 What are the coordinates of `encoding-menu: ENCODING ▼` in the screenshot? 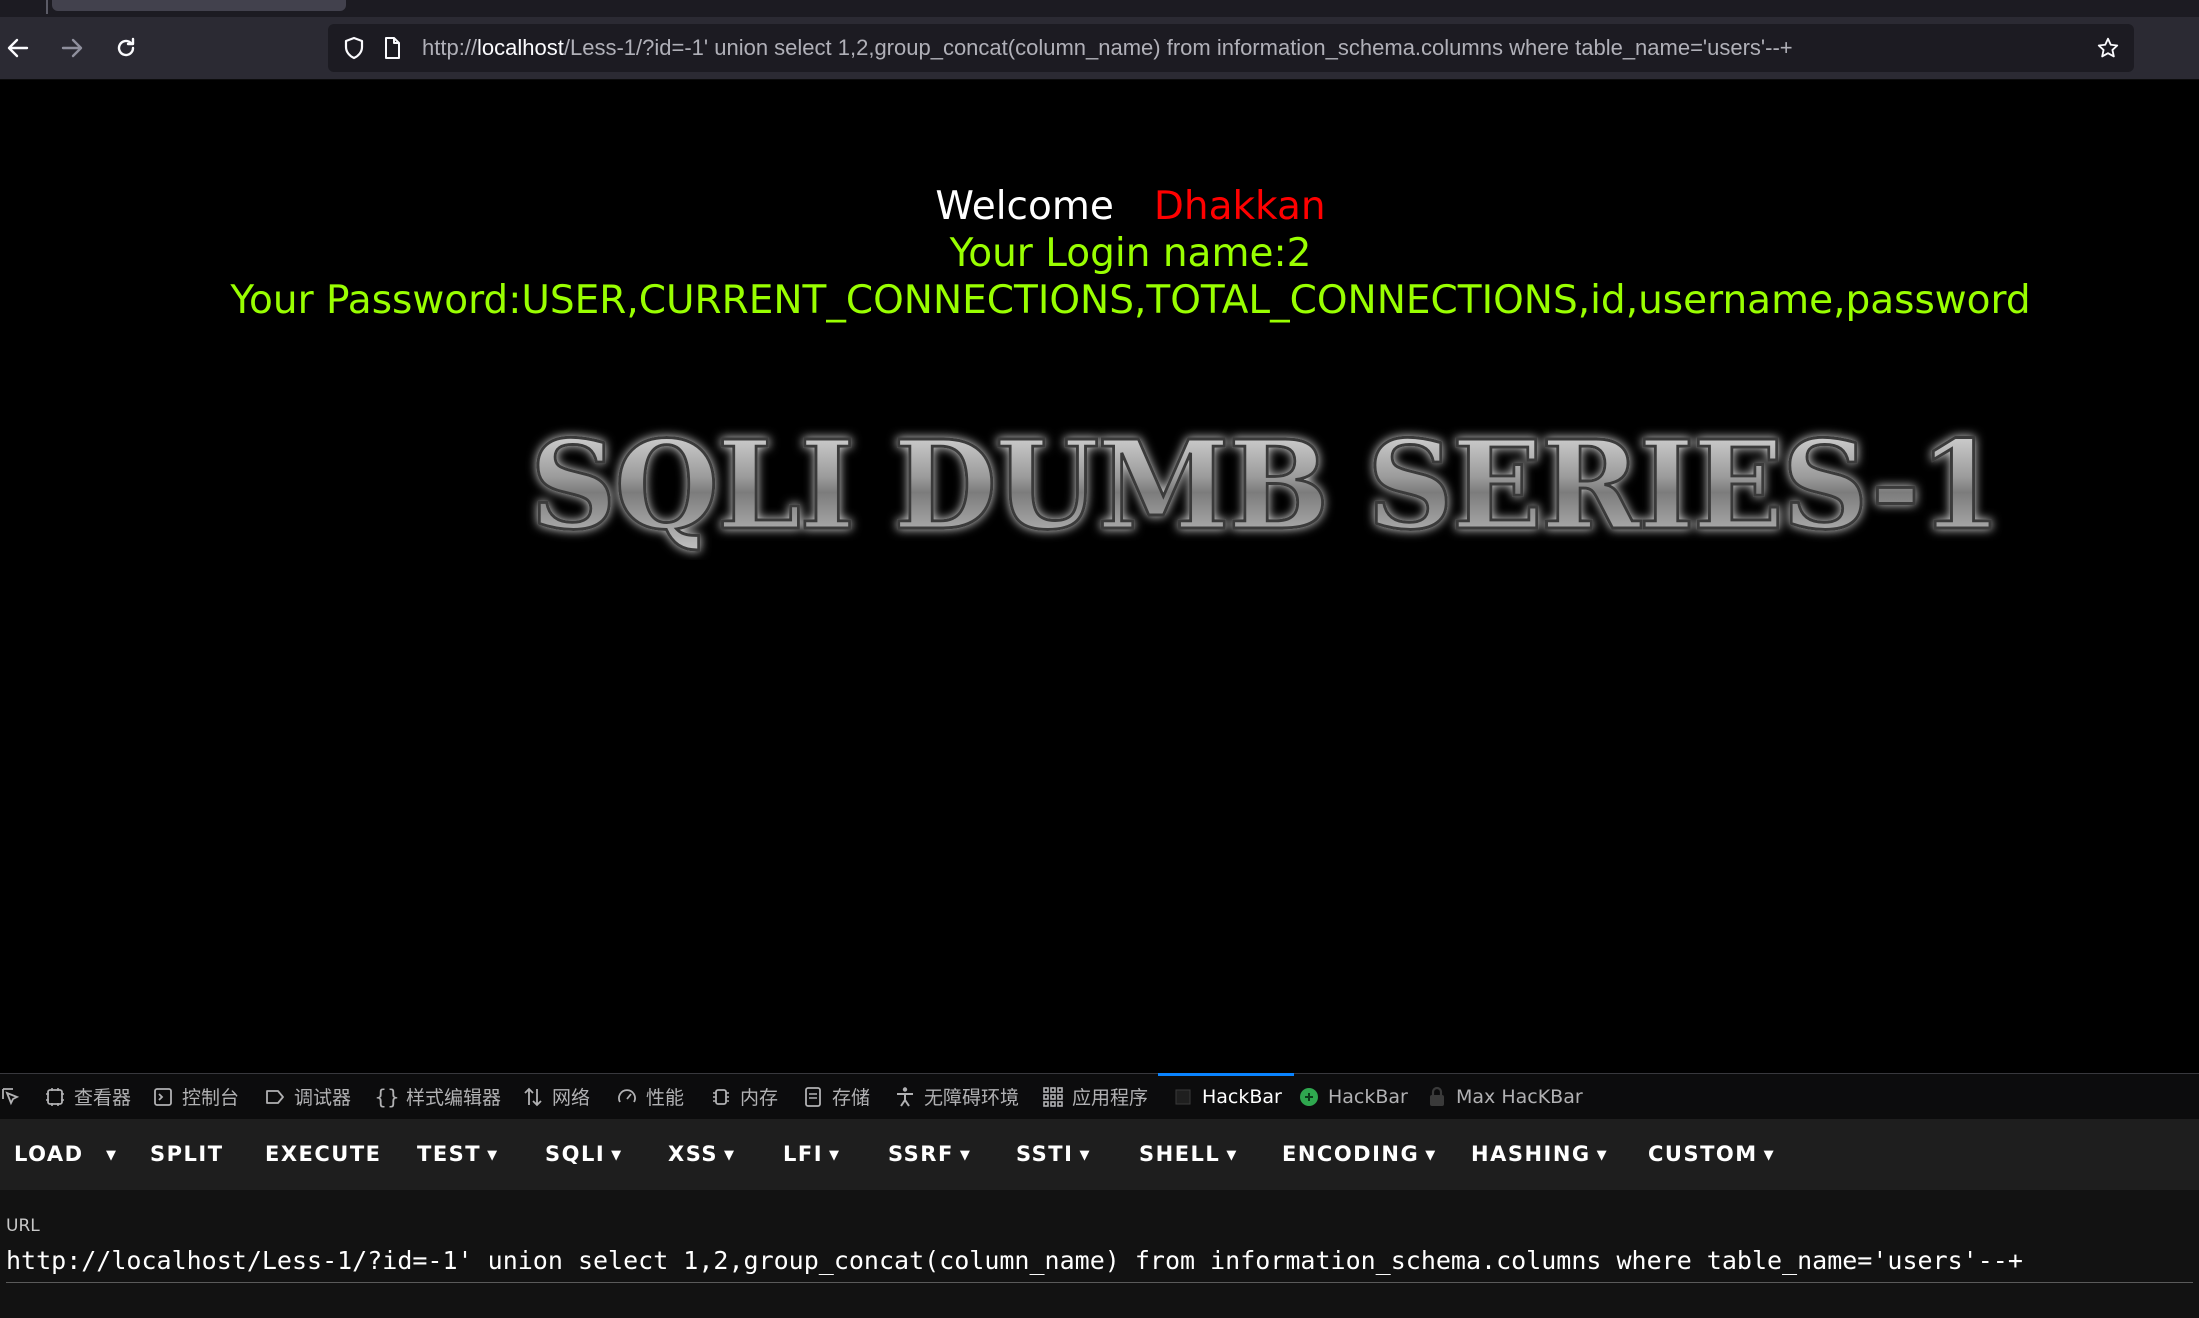 It's located at (1359, 1154).